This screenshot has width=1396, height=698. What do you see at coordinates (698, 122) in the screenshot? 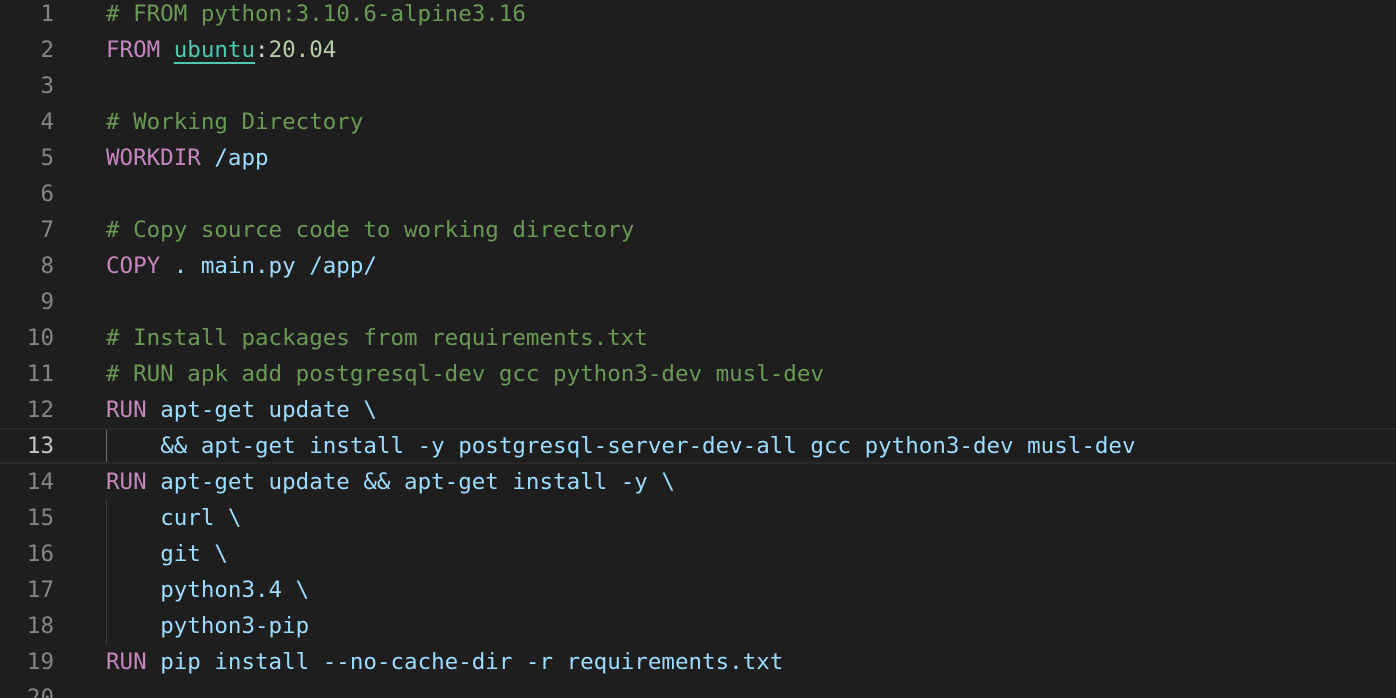
I see `code-line: 4 # Working Directory` at bounding box center [698, 122].